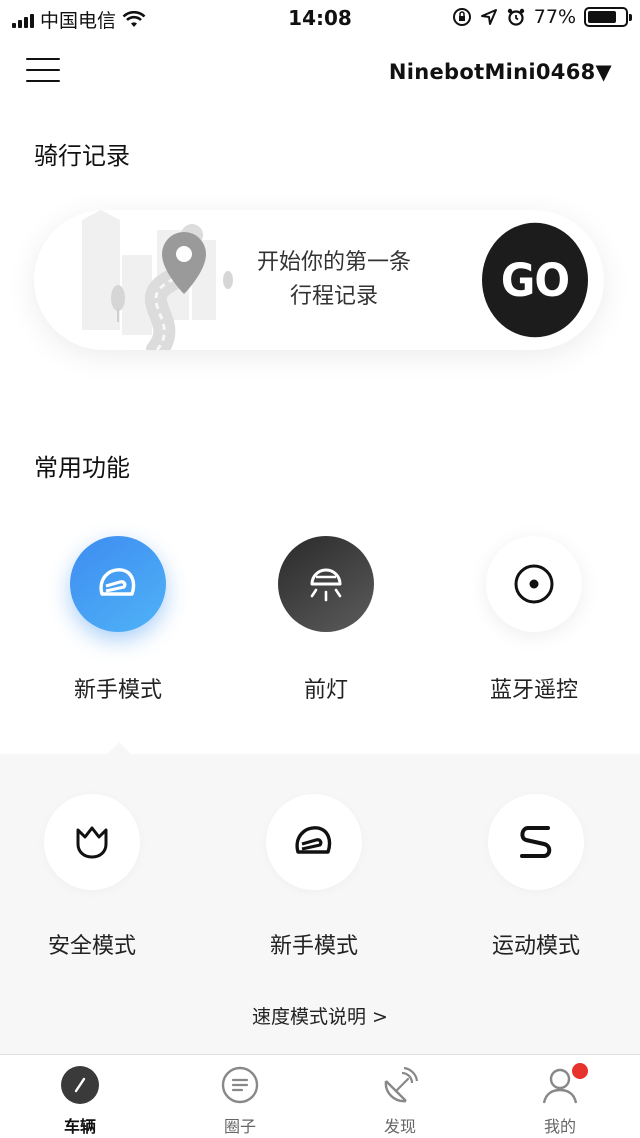 This screenshot has width=640, height=1138. I want to click on user-icon, so click(564, 1084).